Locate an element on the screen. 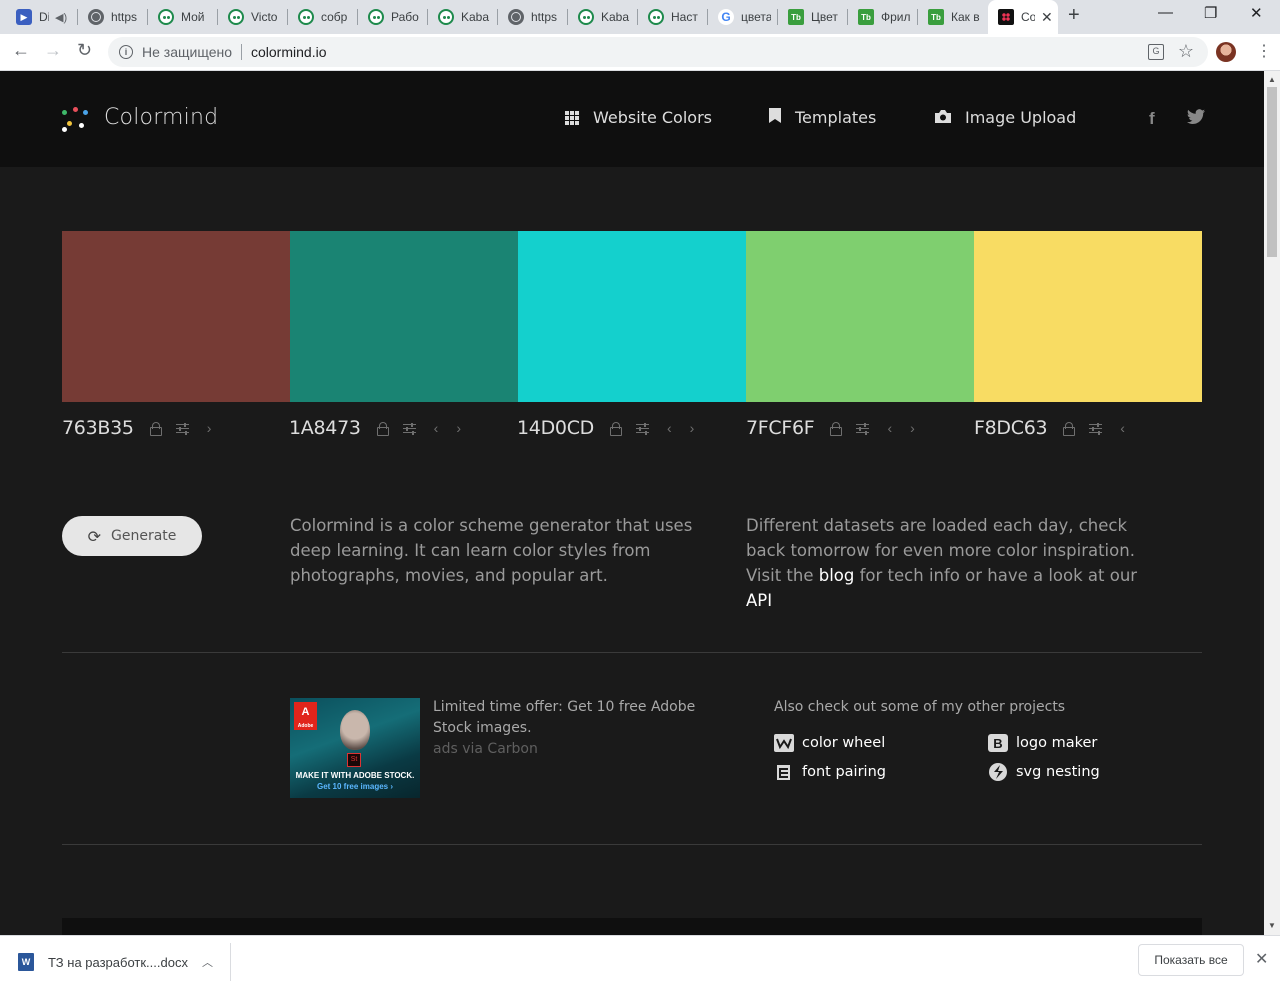 The width and height of the screenshot is (1280, 984). browser-tab: Tb Цвет is located at coordinates (813, 17).